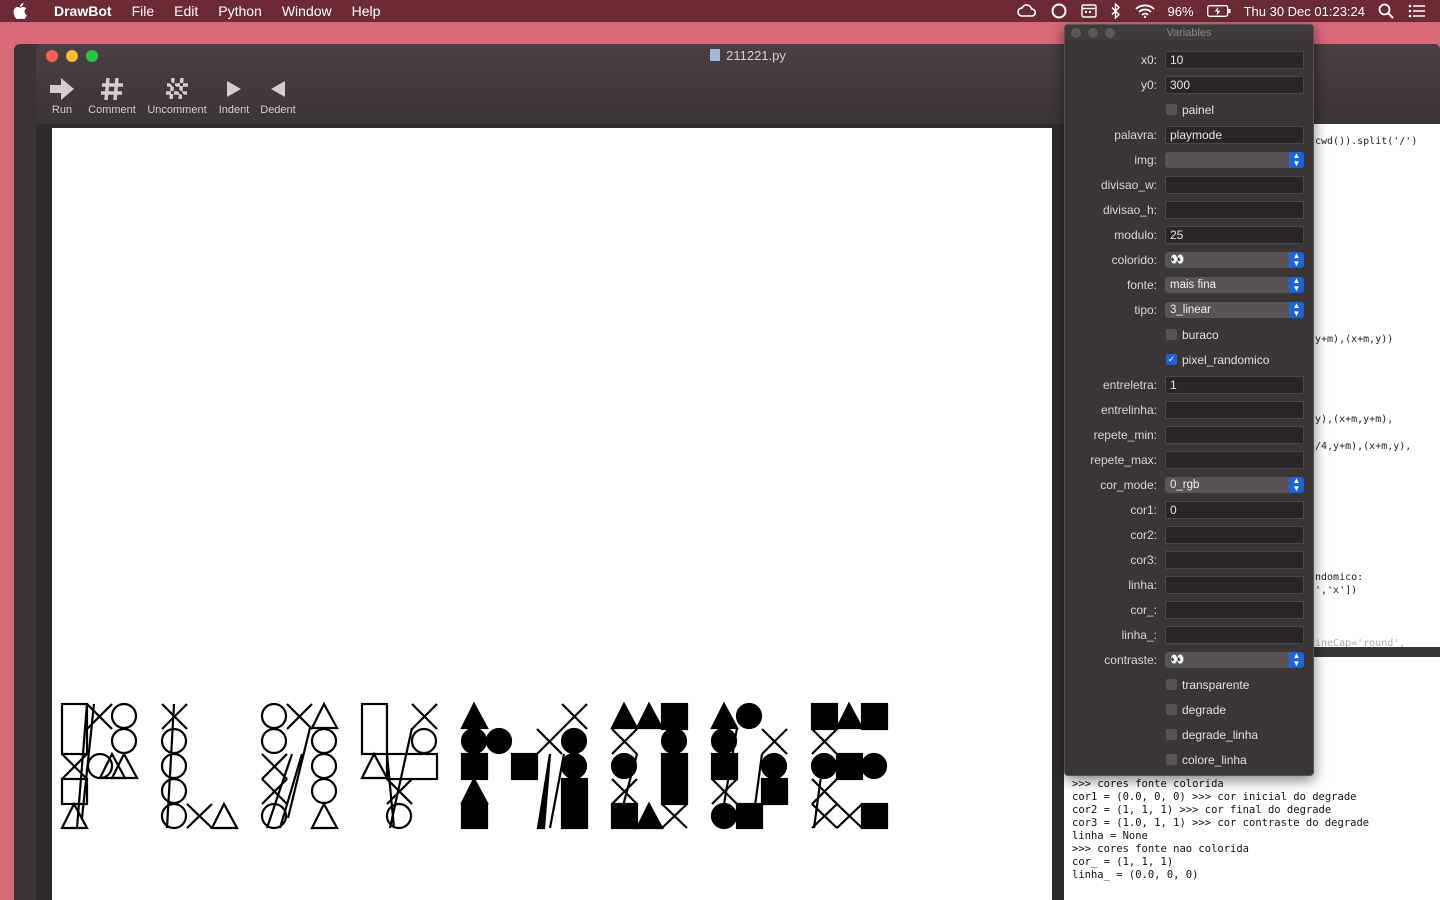 The width and height of the screenshot is (1440, 900). Describe the element at coordinates (1234, 460) in the screenshot. I see `repete-max-field` at that location.